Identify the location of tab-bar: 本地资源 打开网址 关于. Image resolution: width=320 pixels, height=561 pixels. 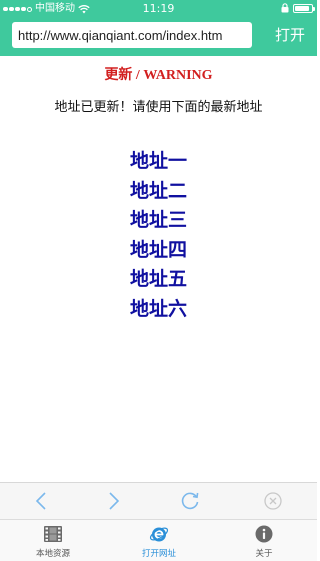
(158, 540).